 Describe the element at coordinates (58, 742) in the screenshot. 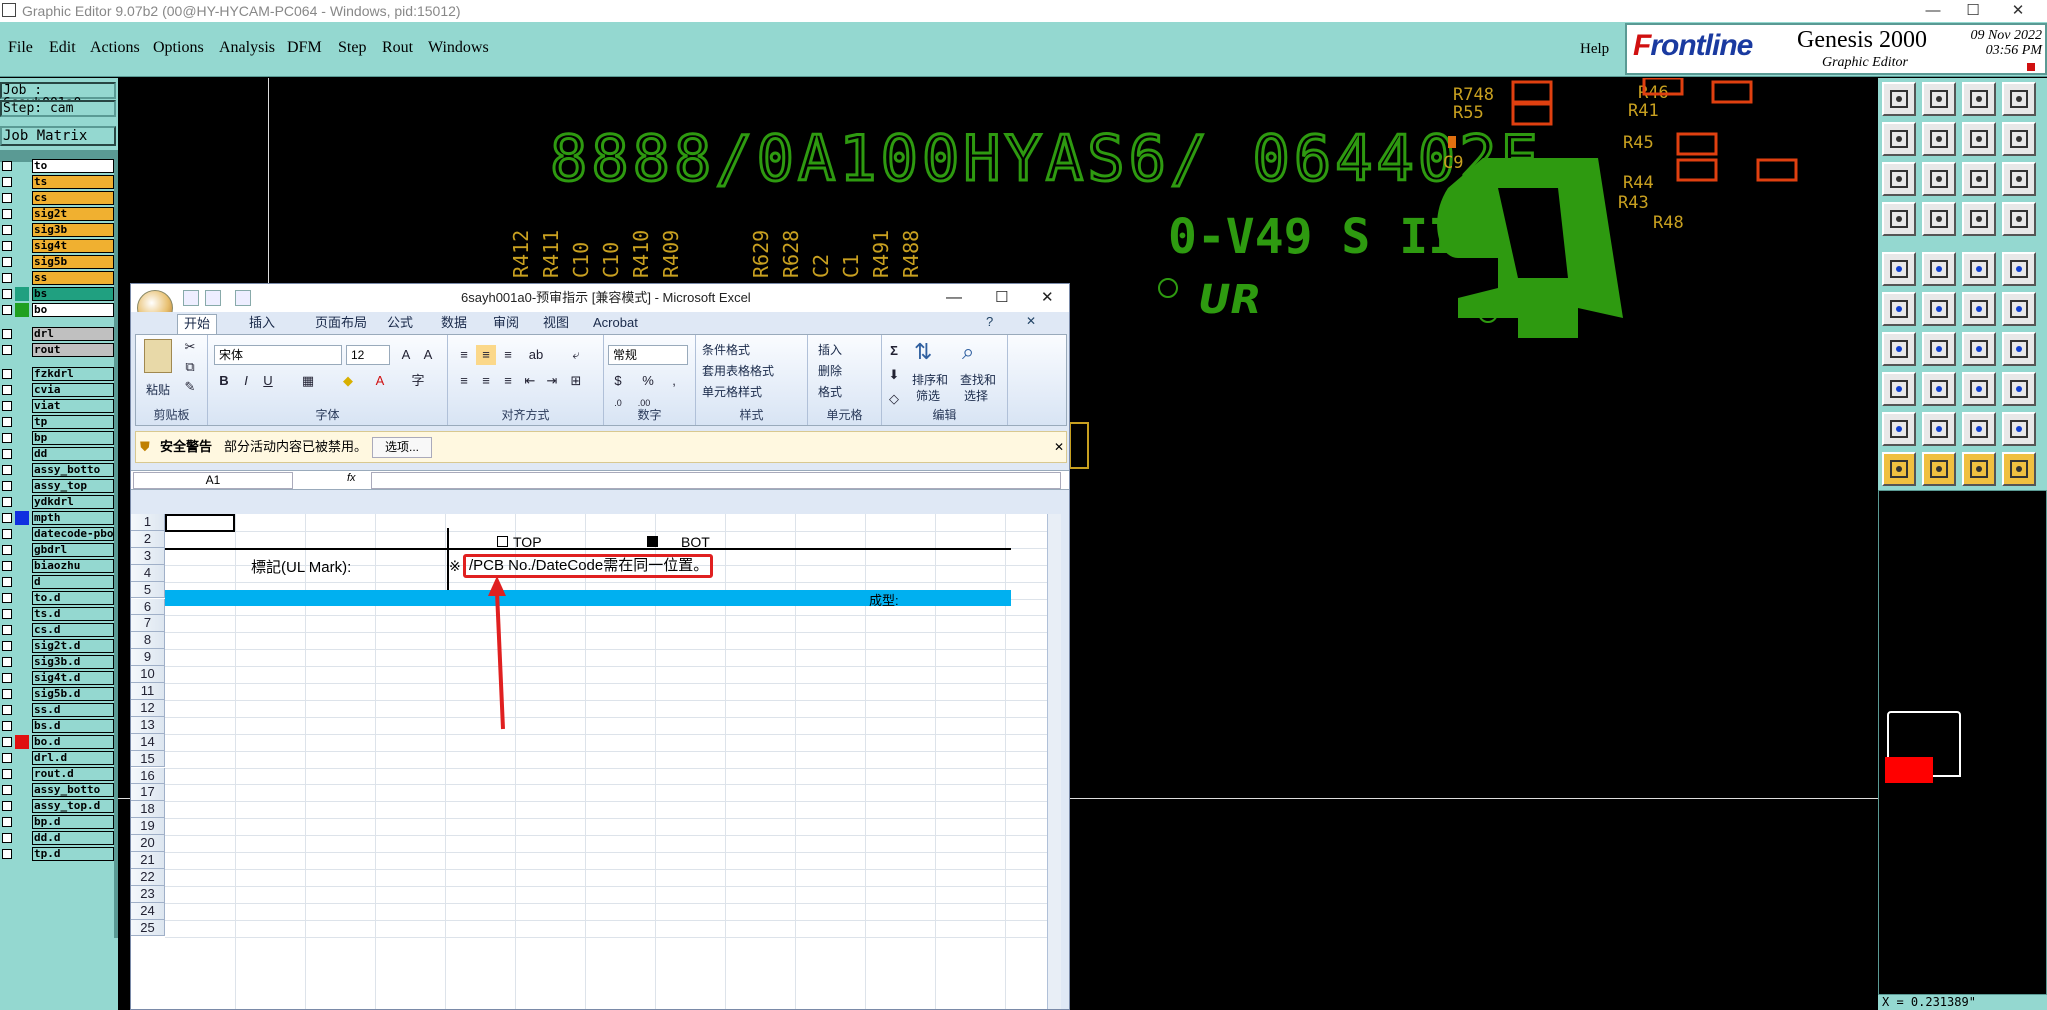

I see `layer-row: bo.d` at that location.